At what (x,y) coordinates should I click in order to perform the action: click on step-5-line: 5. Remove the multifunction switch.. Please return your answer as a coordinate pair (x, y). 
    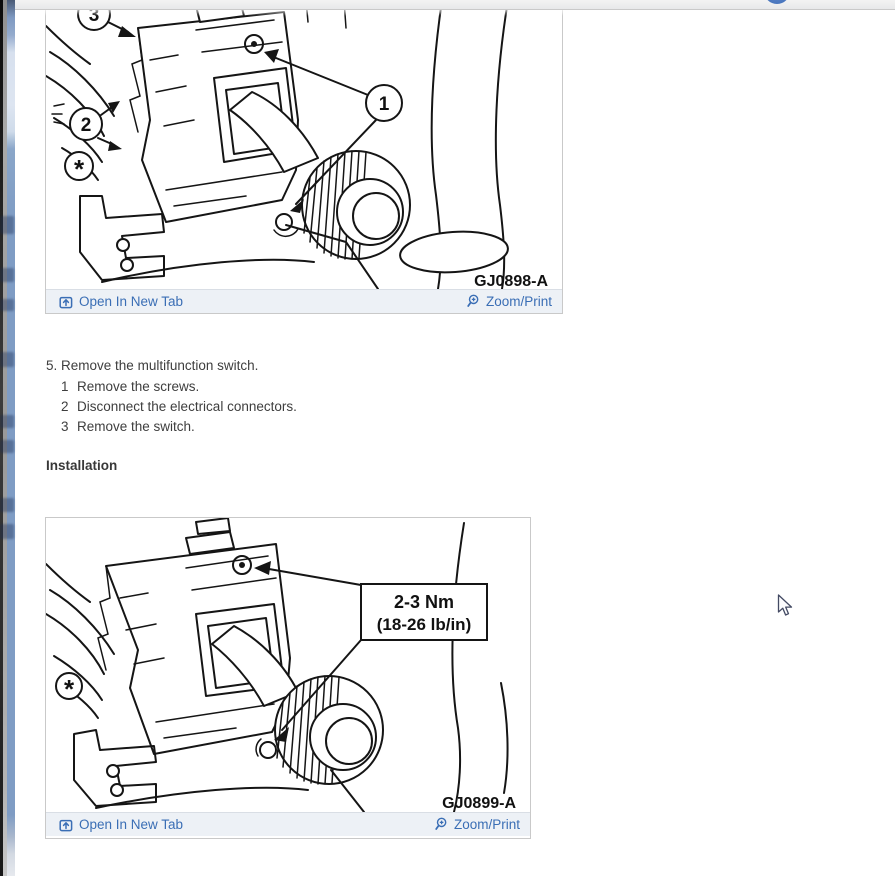
    Looking at the image, I should click on (152, 365).